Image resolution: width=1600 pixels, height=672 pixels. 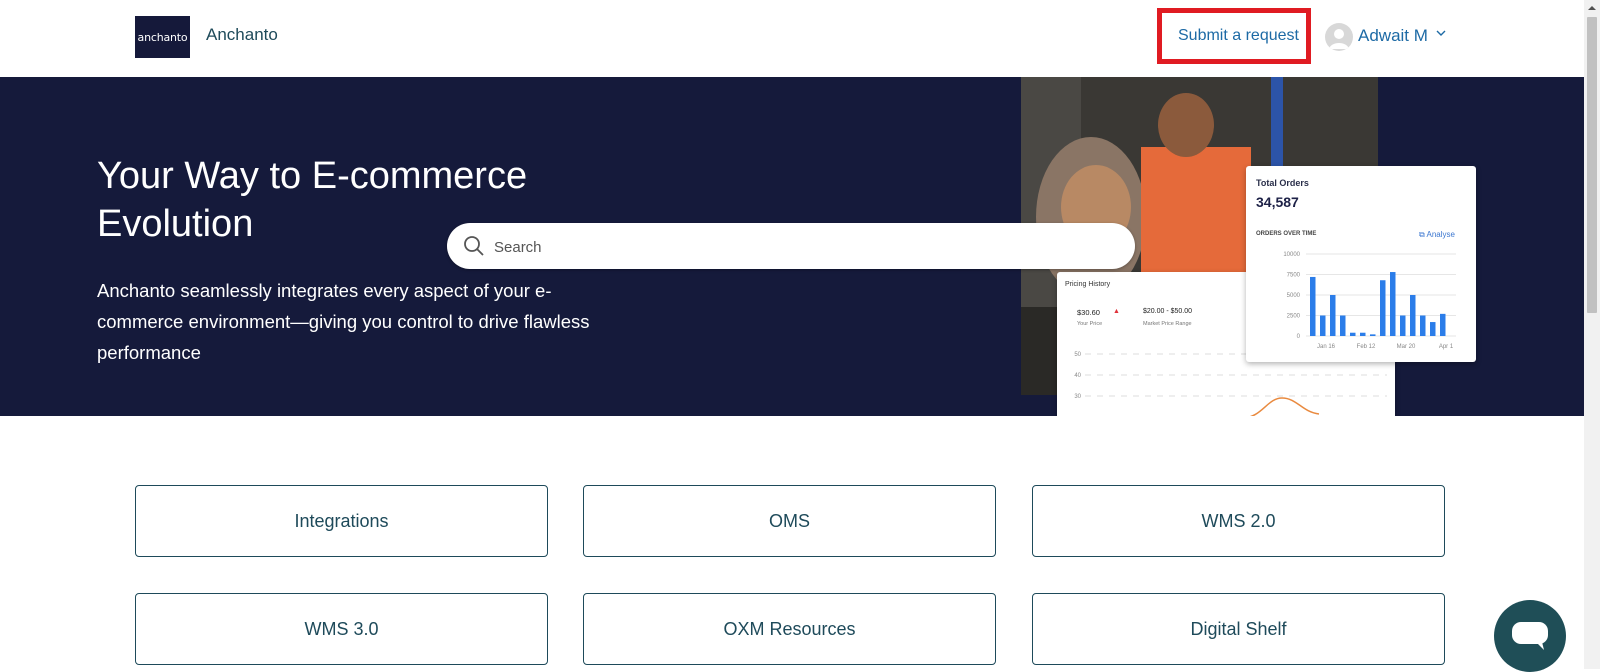 I want to click on submit-request-link: Submit a request, so click(x=1238, y=36).